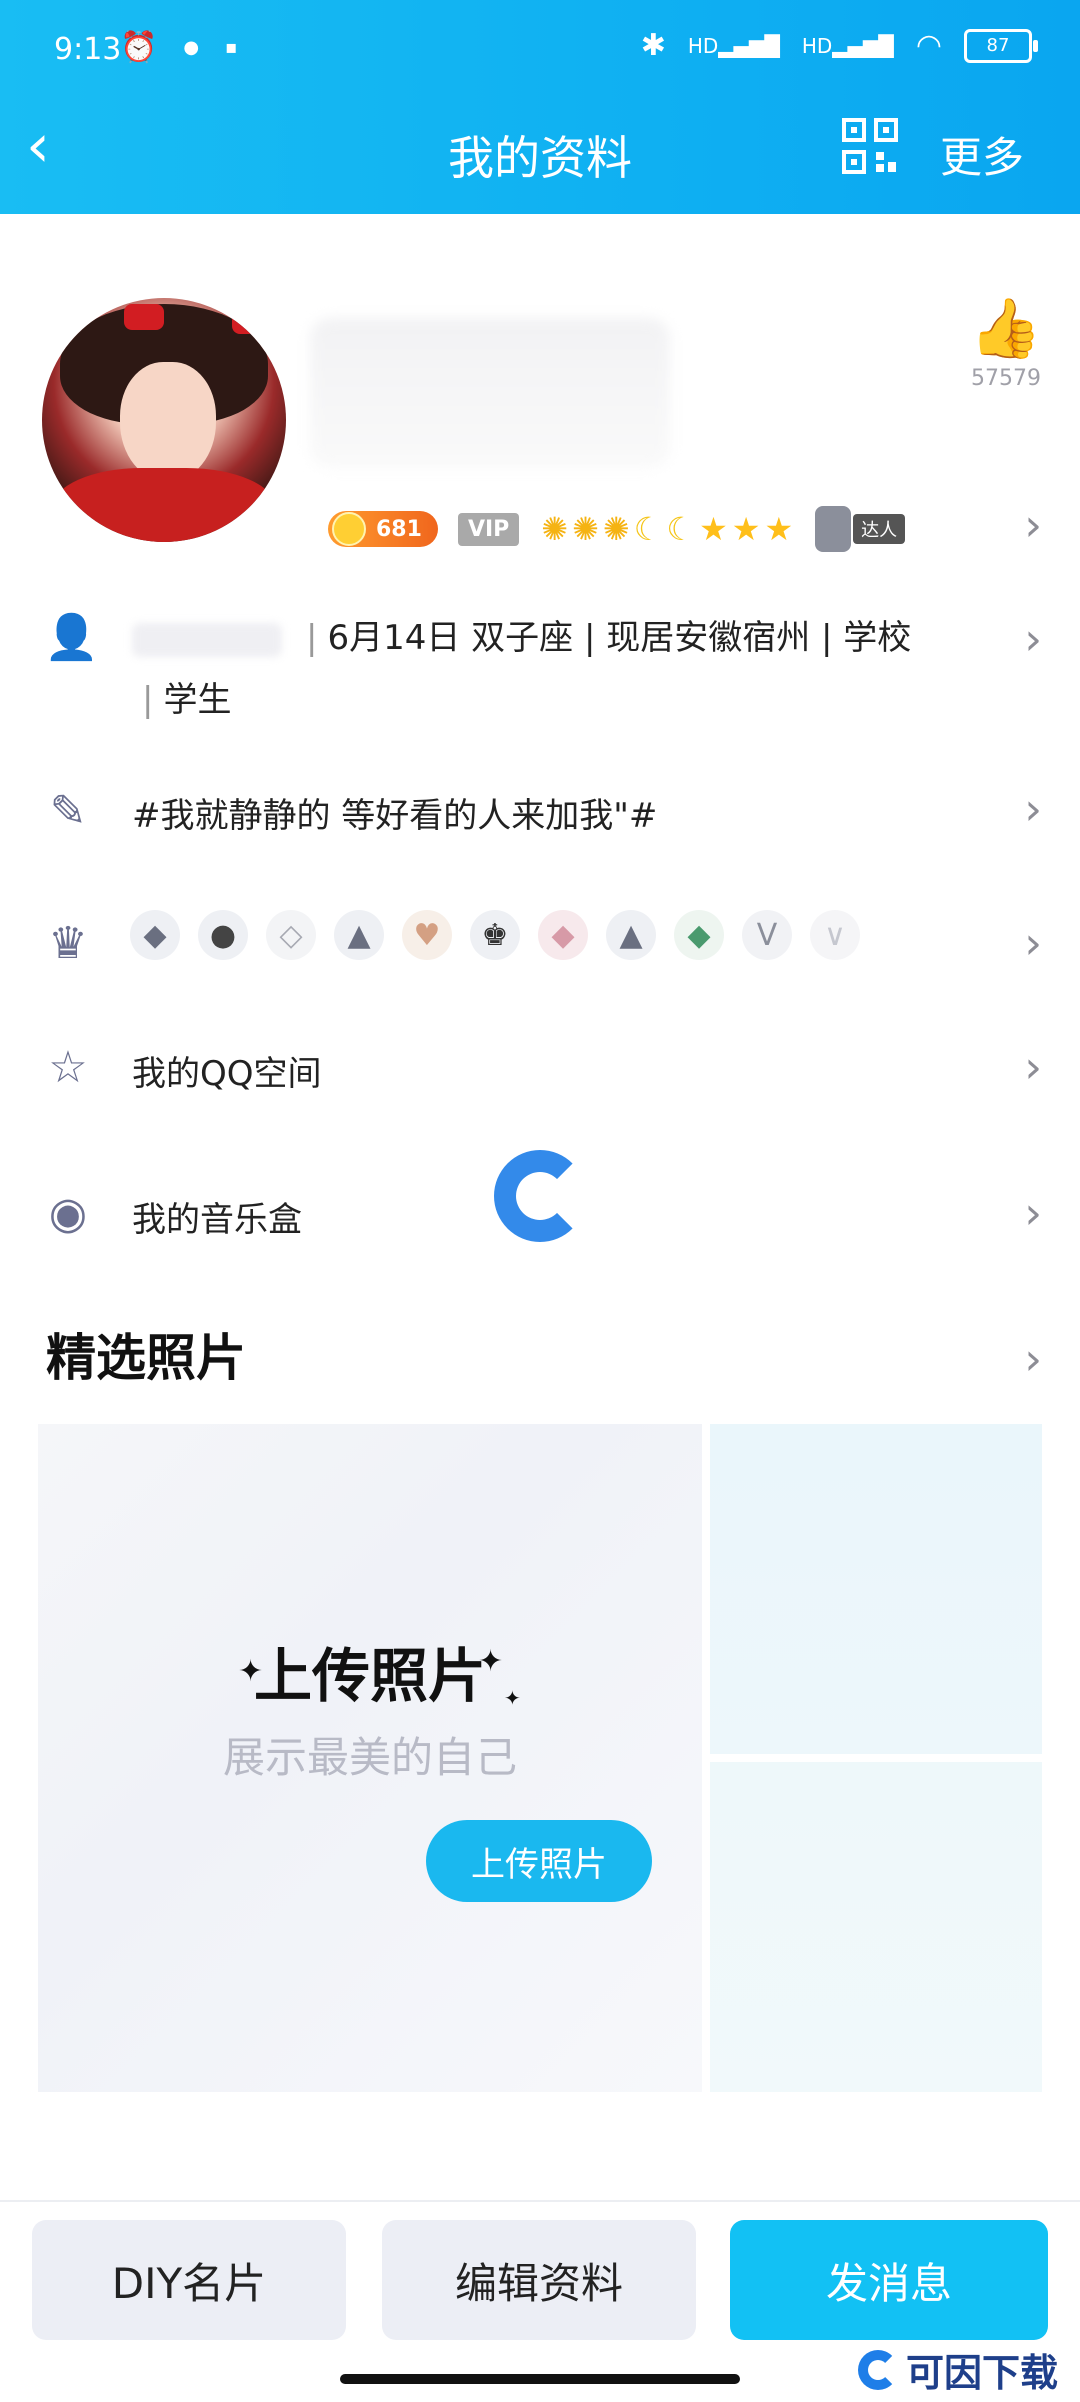  Describe the element at coordinates (189, 2280) in the screenshot. I see `diy-card-button: DIY名片` at that location.